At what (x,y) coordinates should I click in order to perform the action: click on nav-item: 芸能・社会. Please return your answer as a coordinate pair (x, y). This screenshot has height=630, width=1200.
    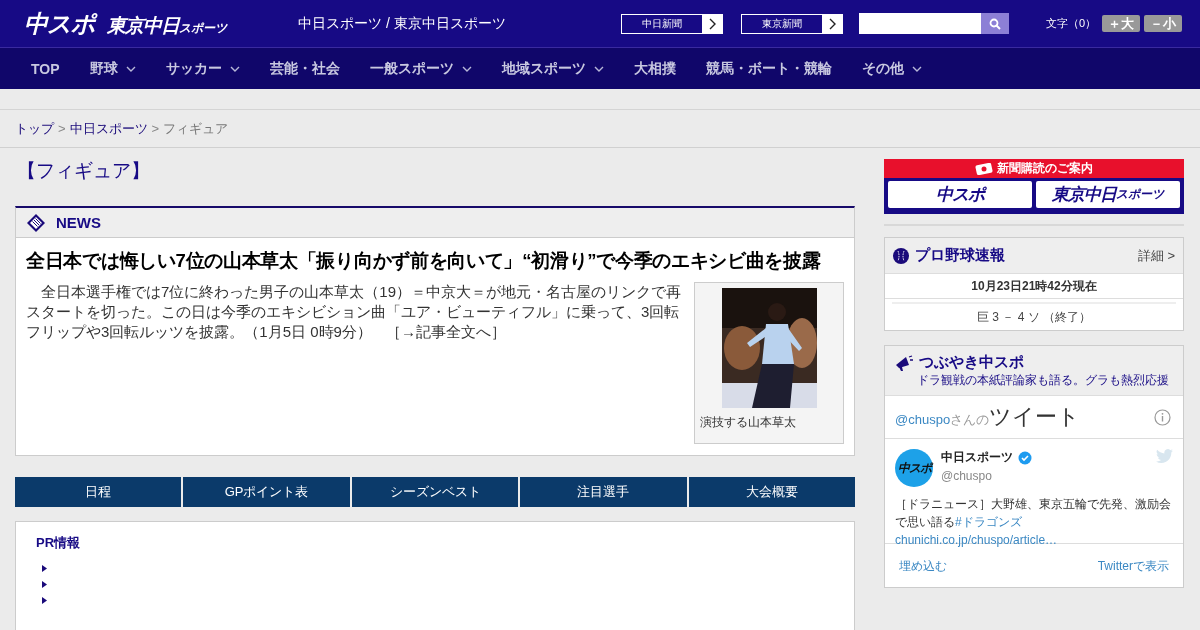
    Looking at the image, I should click on (304, 68).